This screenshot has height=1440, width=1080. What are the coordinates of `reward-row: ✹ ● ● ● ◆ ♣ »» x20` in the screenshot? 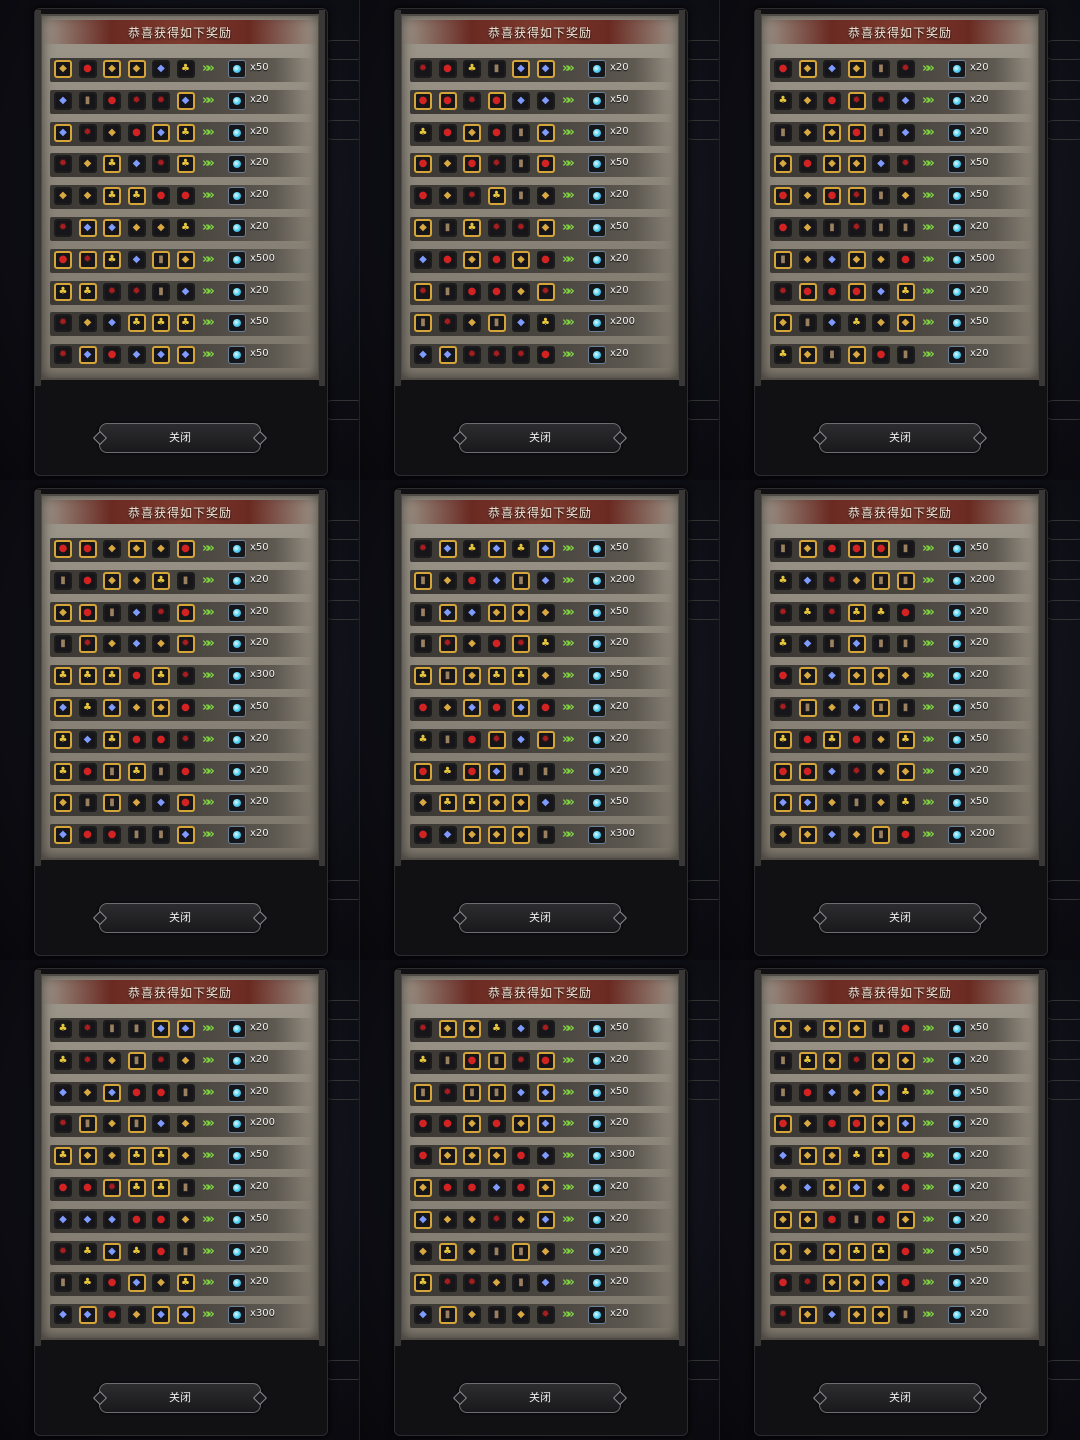 It's located at (902, 292).